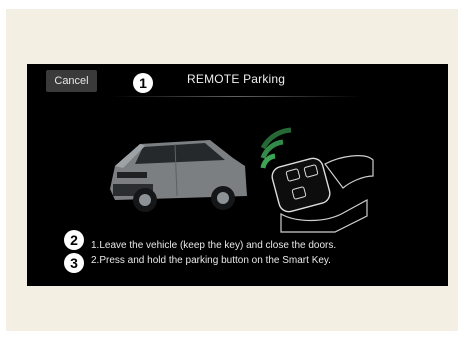 The width and height of the screenshot is (464, 337). Describe the element at coordinates (276, 148) in the screenshot. I see `wireless-signal-icon` at that location.